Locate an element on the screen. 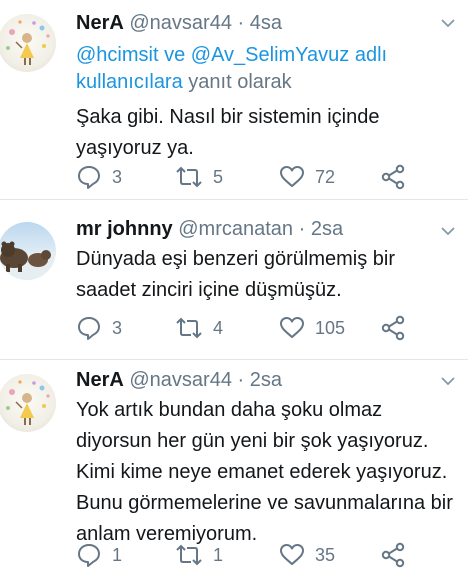  tweet-header: NerA @navsar44 · 2sa is located at coordinates (267, 380).